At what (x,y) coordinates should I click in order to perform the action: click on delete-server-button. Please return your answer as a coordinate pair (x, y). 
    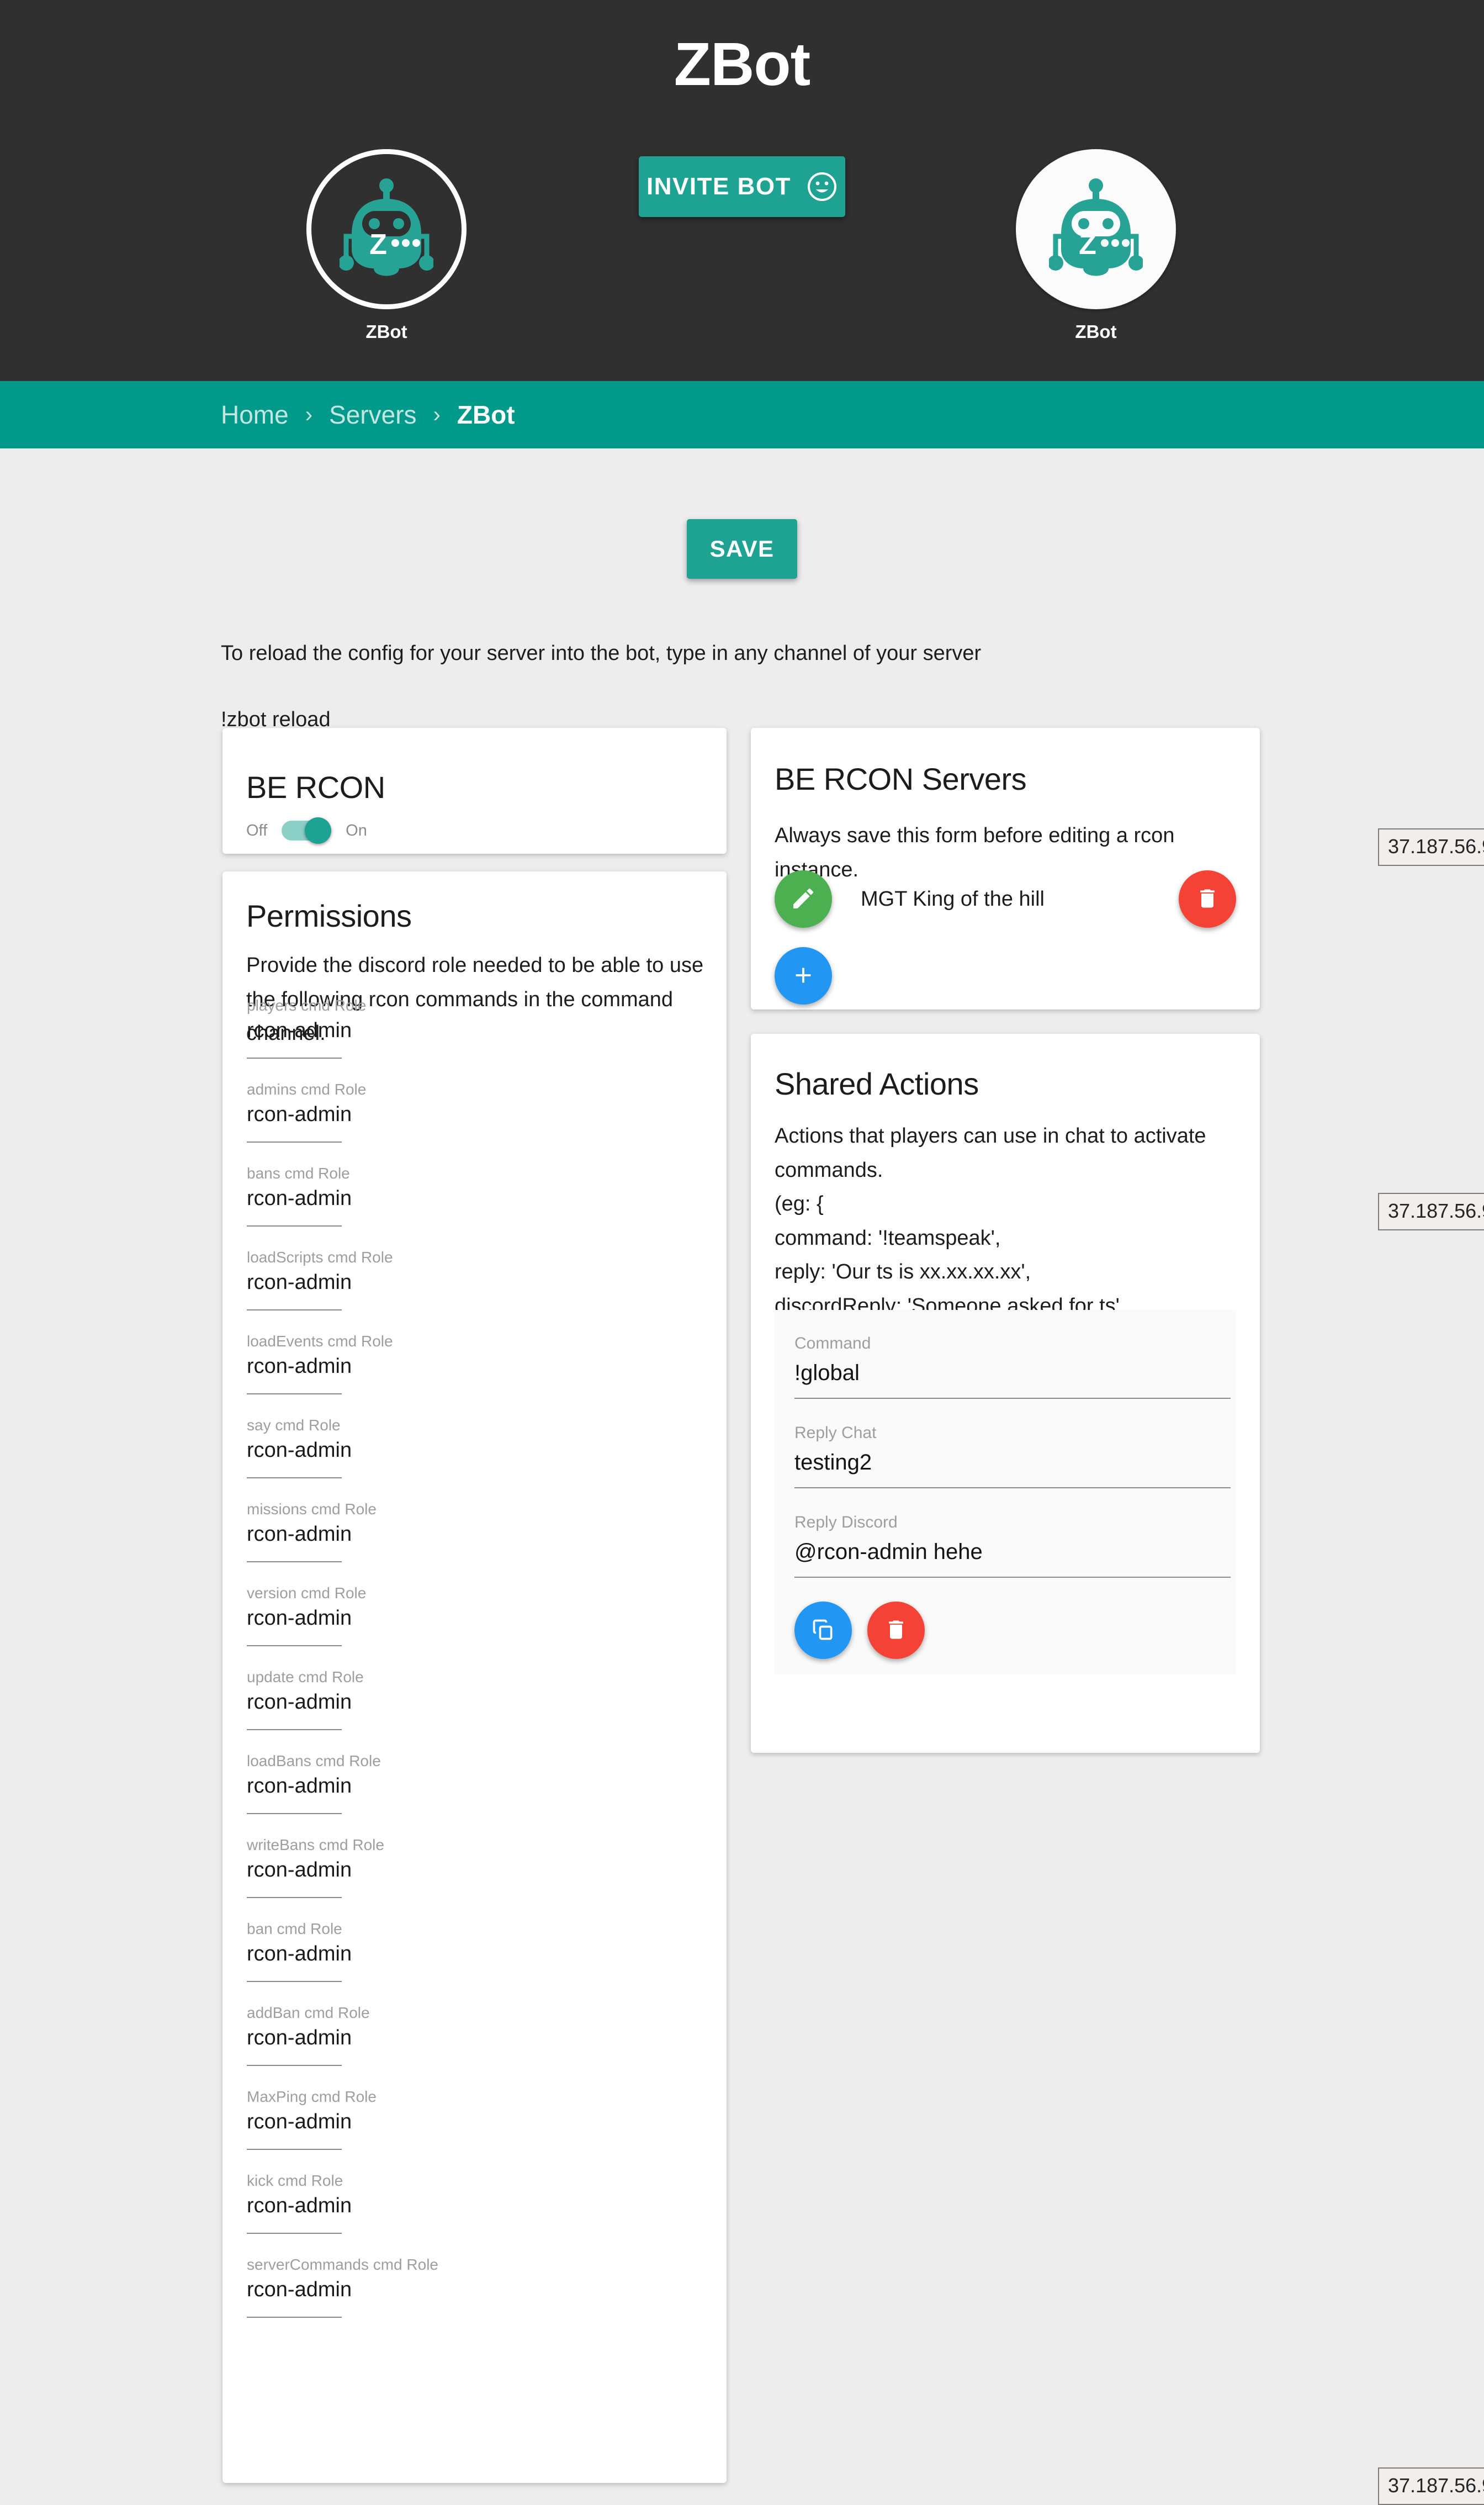
    Looking at the image, I should click on (1208, 899).